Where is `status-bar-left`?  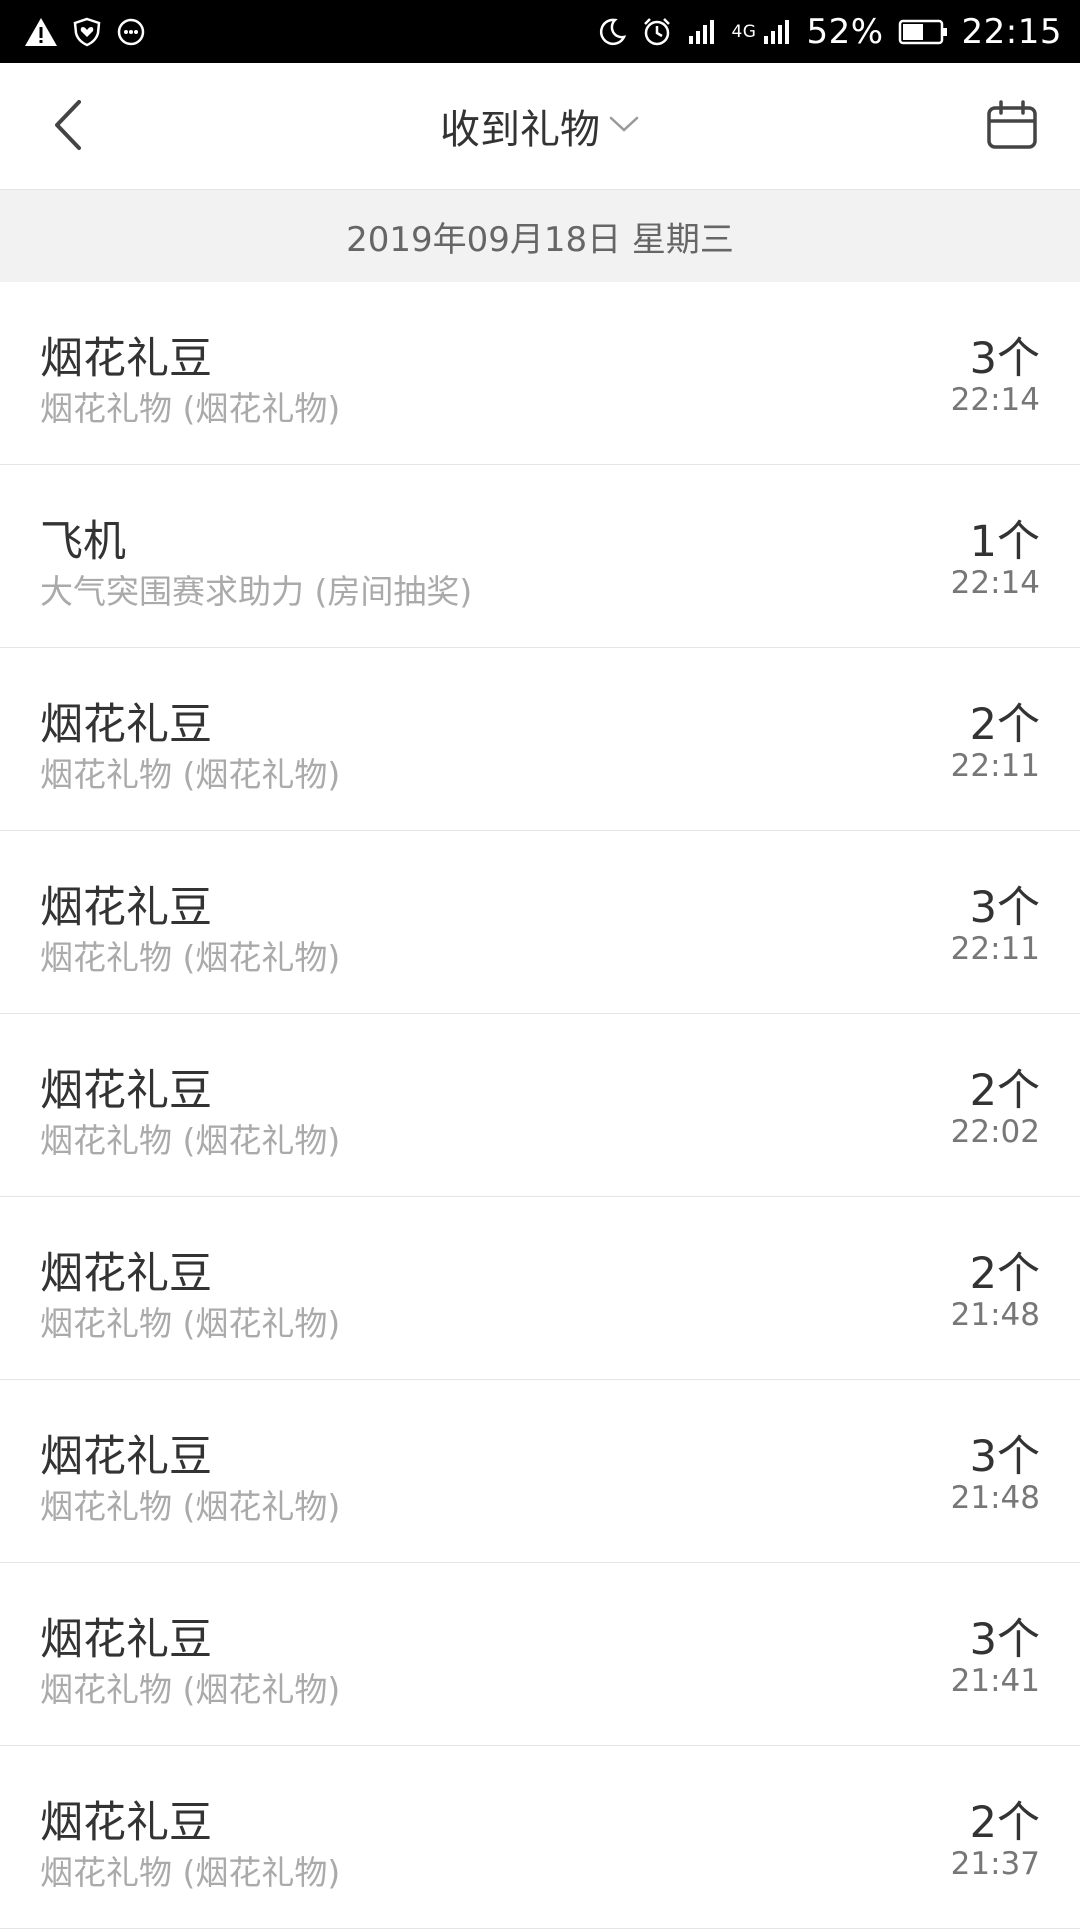
status-bar-left is located at coordinates (85, 32).